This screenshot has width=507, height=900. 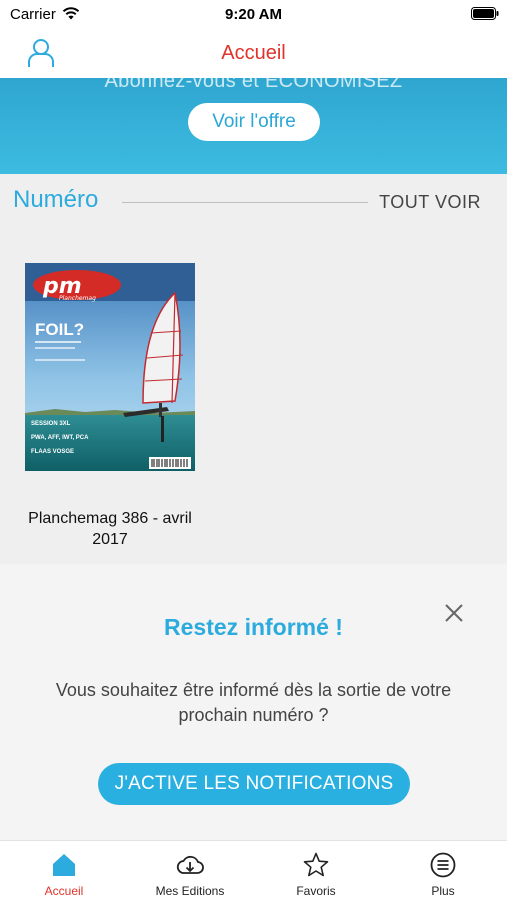 I want to click on section-divider, so click(x=245, y=202).